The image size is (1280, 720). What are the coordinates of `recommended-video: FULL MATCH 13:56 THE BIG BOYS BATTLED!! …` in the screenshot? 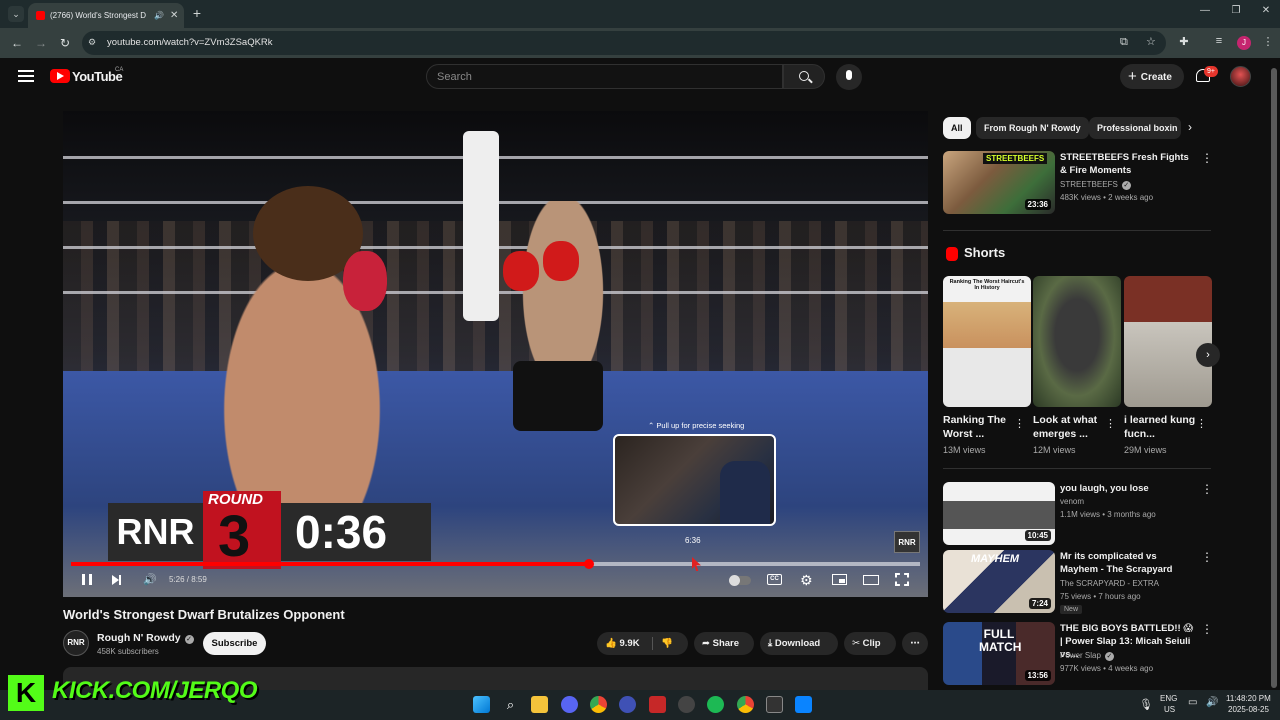 It's located at (1078, 654).